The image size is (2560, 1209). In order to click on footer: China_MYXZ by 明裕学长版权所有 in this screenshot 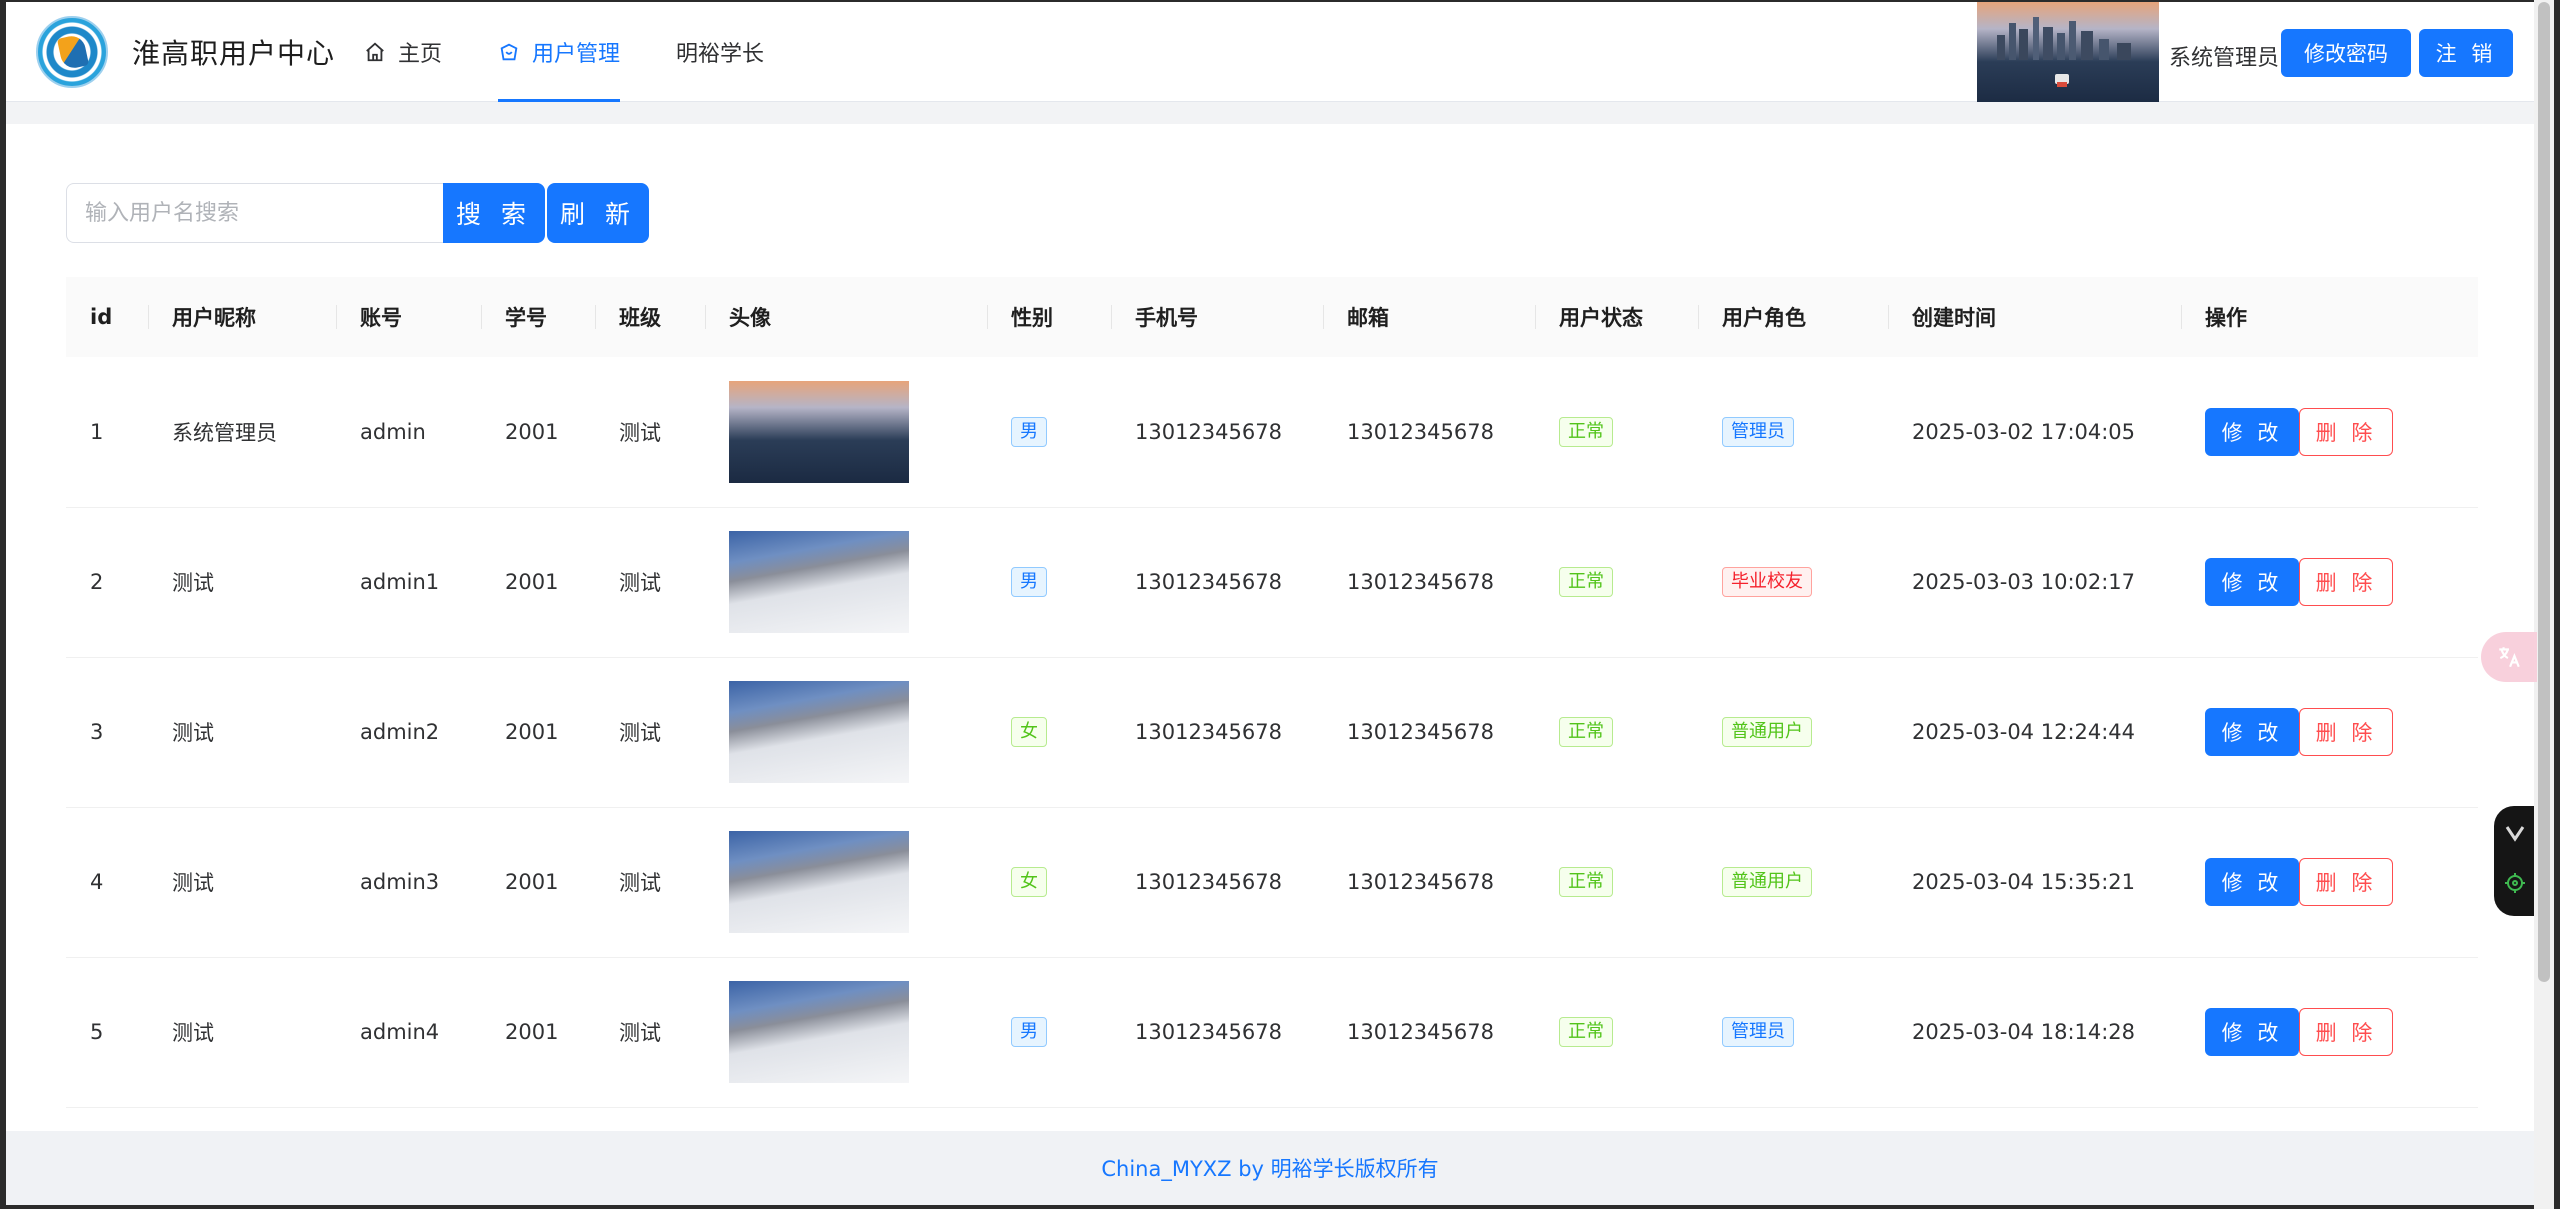, I will do `click(1270, 1168)`.